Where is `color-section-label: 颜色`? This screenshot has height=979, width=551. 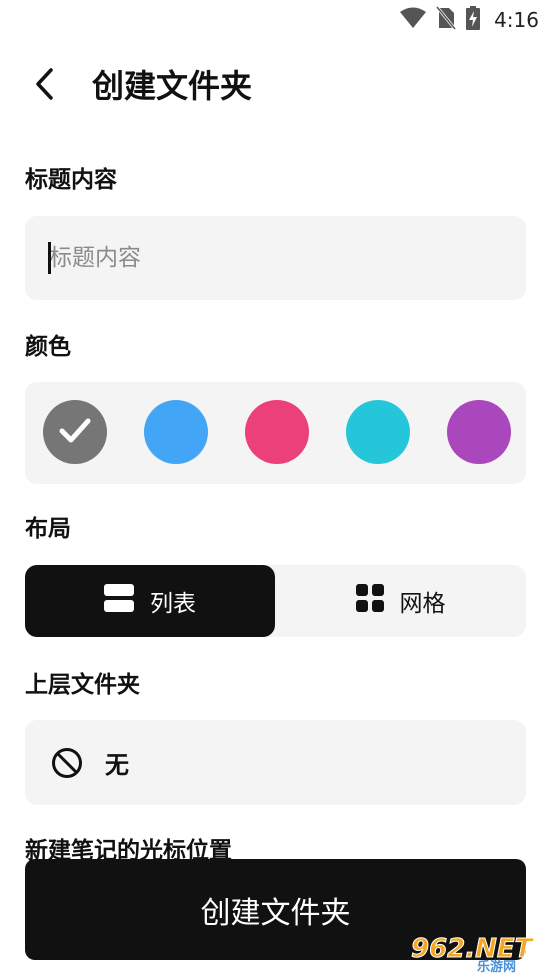 color-section-label: 颜色 is located at coordinates (48, 347).